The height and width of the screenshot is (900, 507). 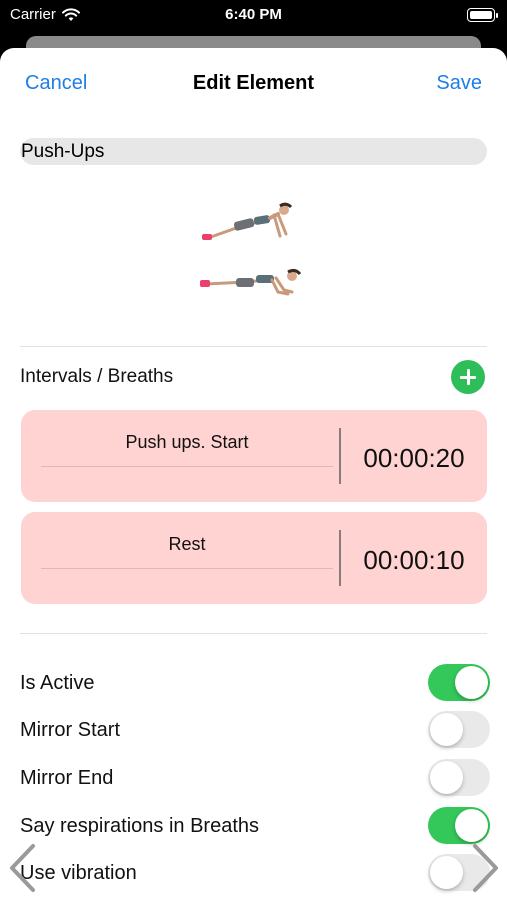 I want to click on setting-label: Use vibration, so click(x=78, y=873).